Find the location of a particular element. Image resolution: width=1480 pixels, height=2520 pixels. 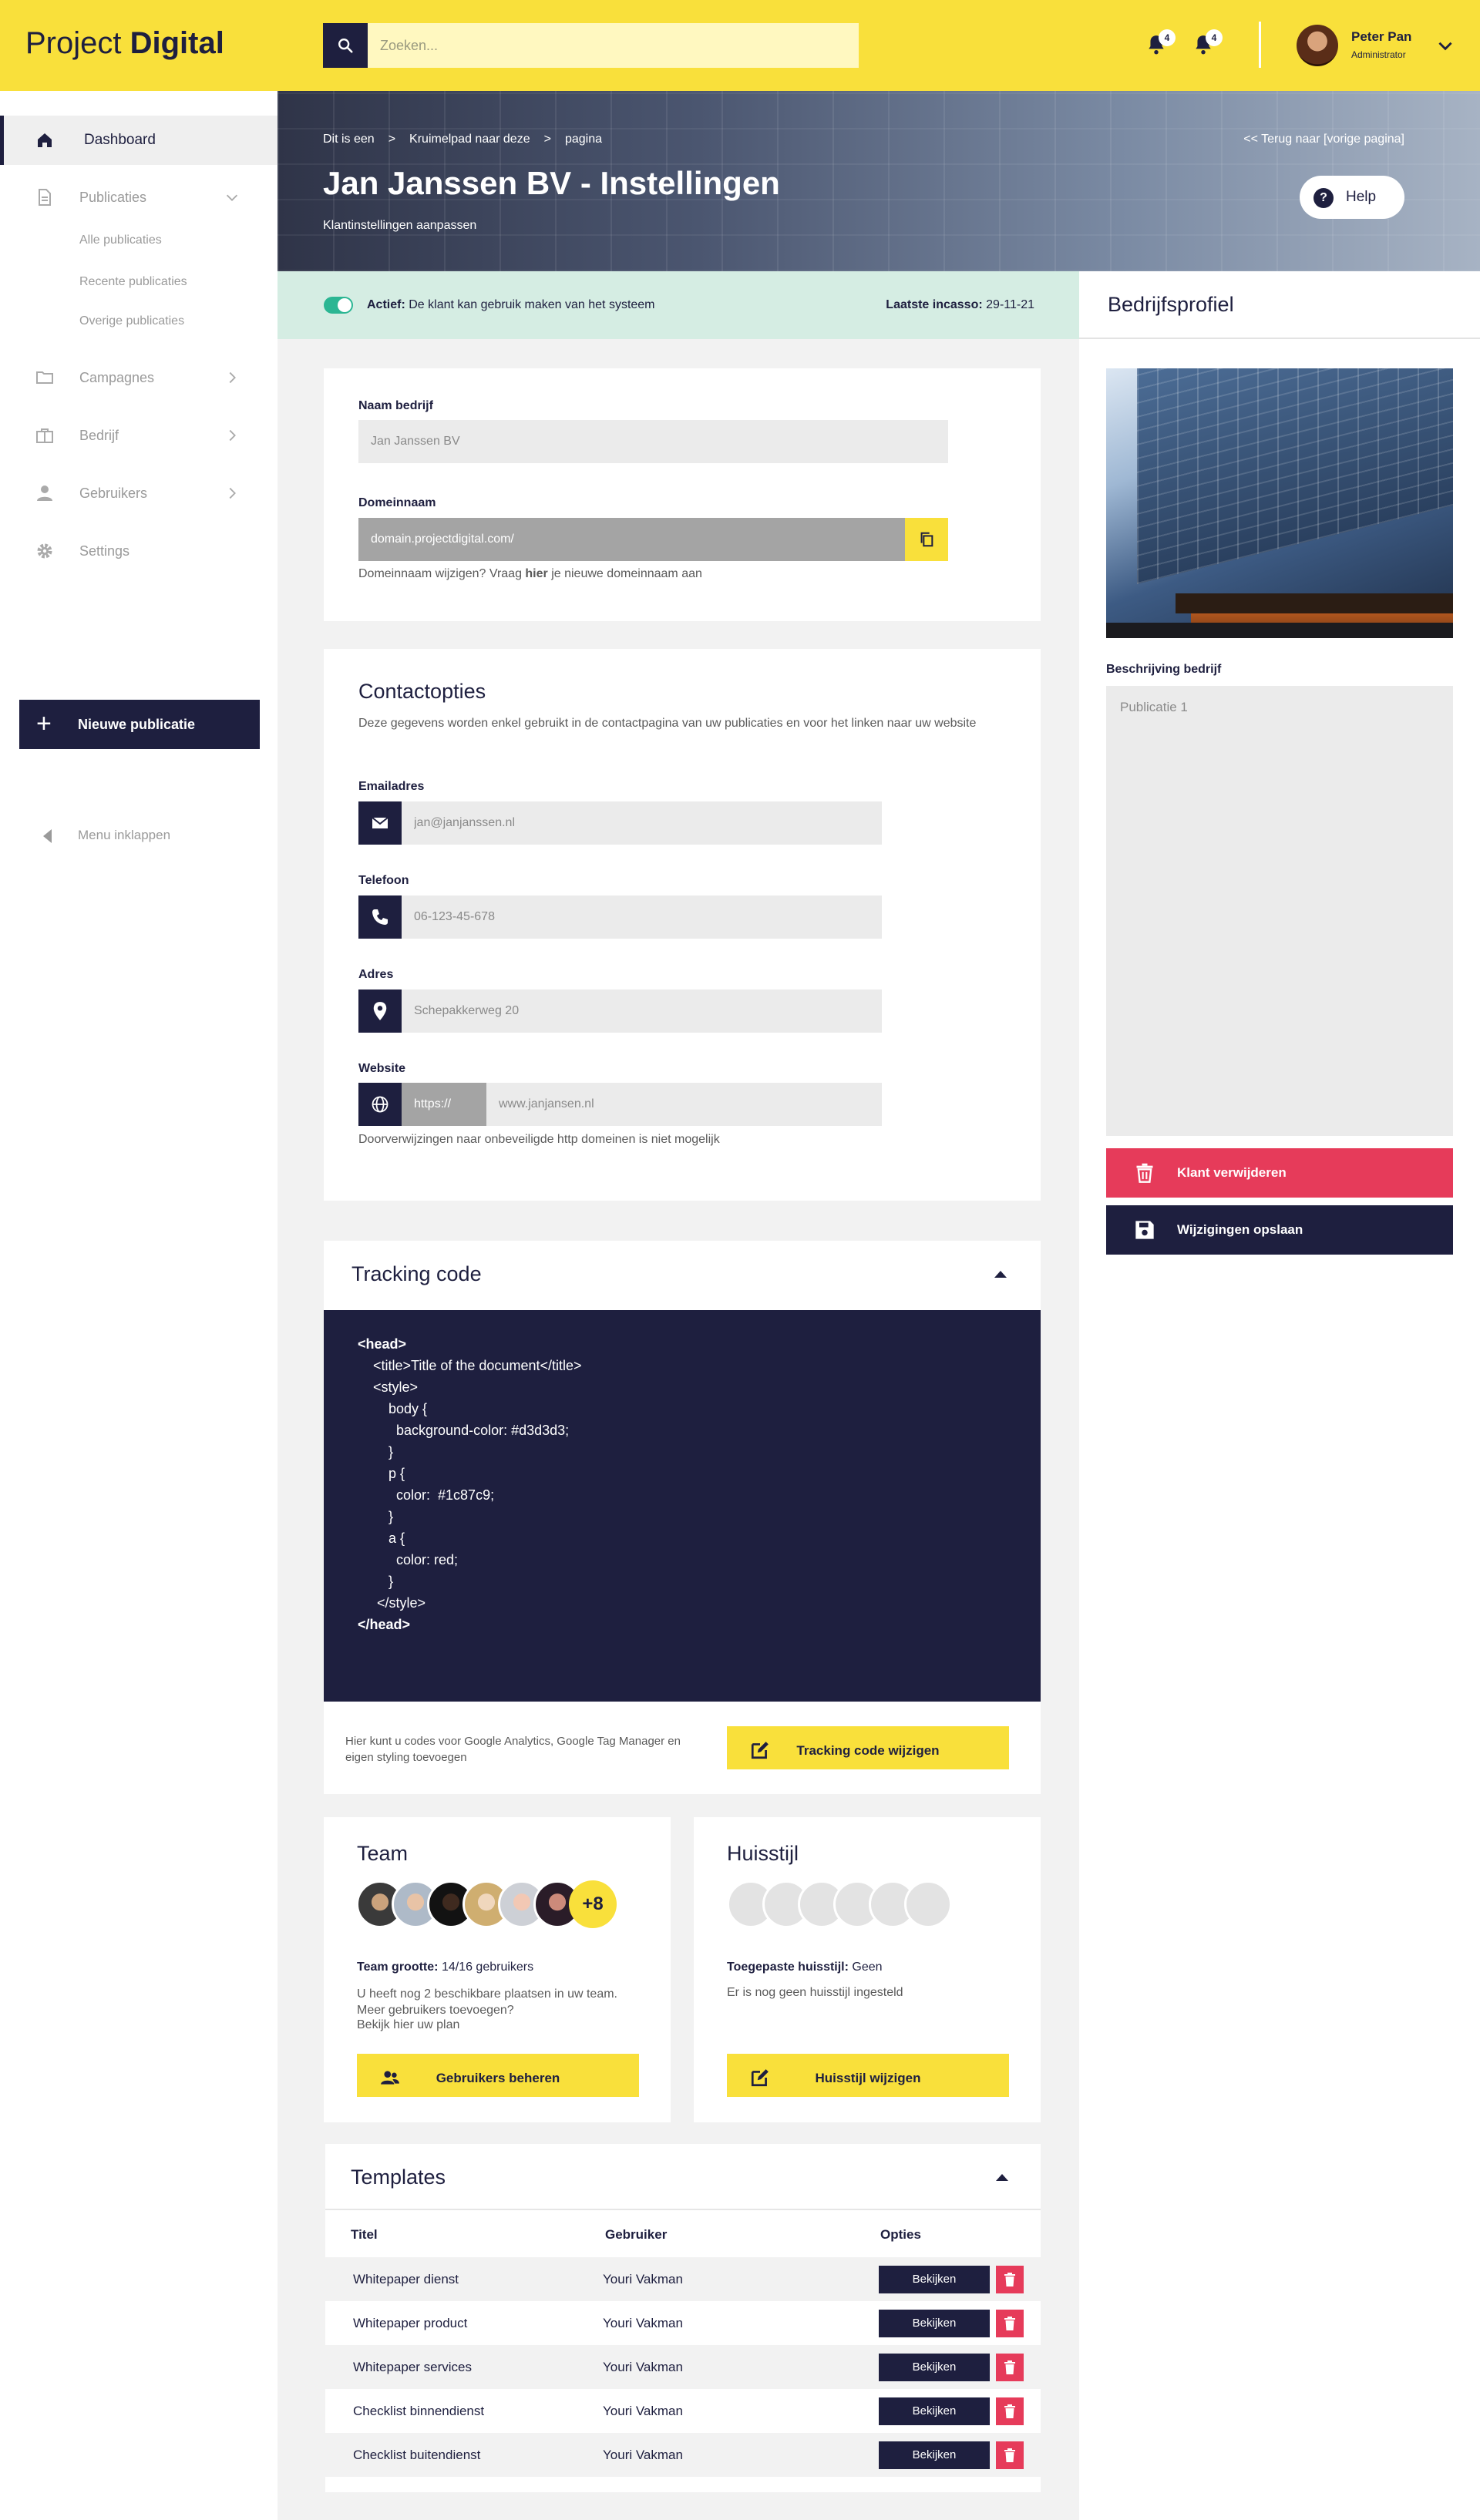

sidebar-item-gebruikers: Gebruikers is located at coordinates (139, 493).